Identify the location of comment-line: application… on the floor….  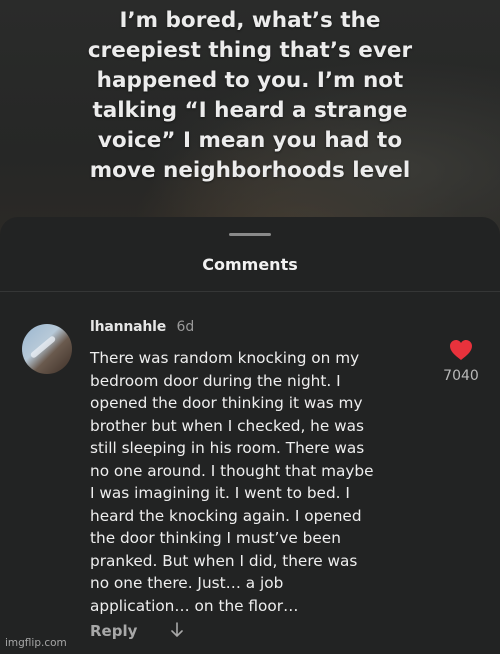
(194, 605).